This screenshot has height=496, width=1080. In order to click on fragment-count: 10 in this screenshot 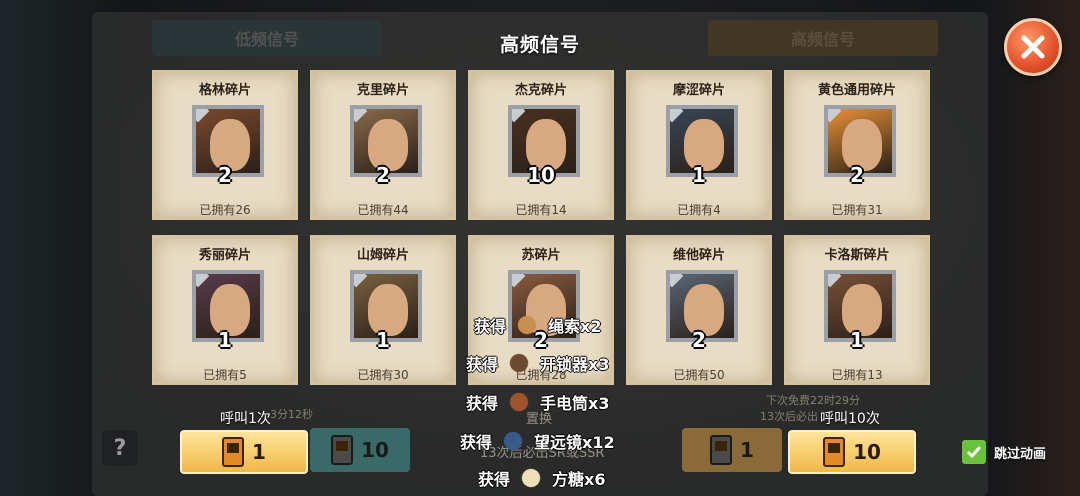, I will do `click(541, 175)`.